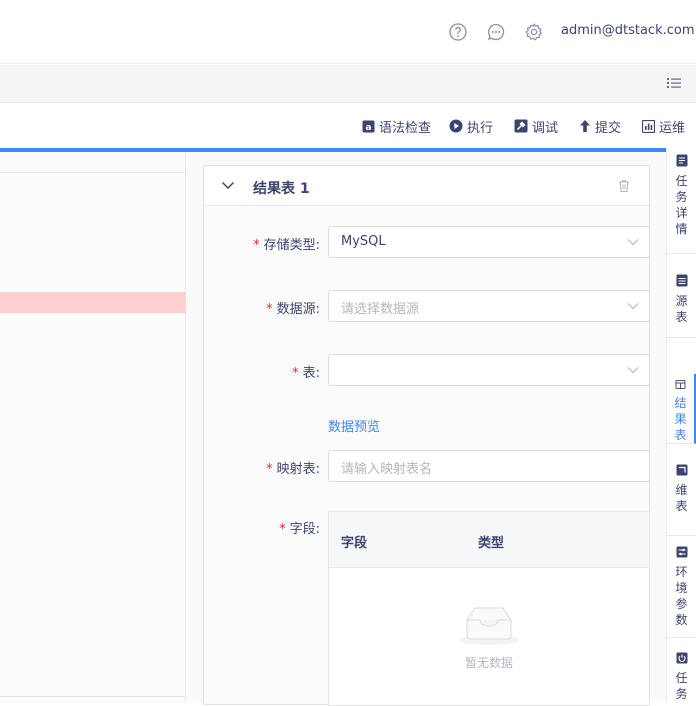 Image resolution: width=696 pixels, height=706 pixels. Describe the element at coordinates (681, 588) in the screenshot. I see `tab-env-params: 环境参数` at that location.